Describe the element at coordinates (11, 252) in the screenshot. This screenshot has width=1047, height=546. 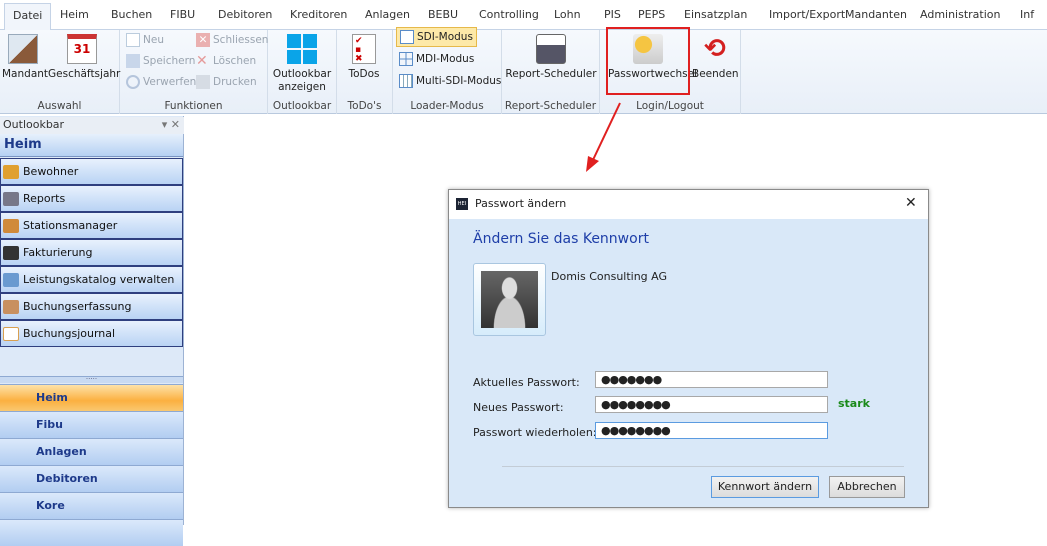
I see `calculator-icon` at that location.